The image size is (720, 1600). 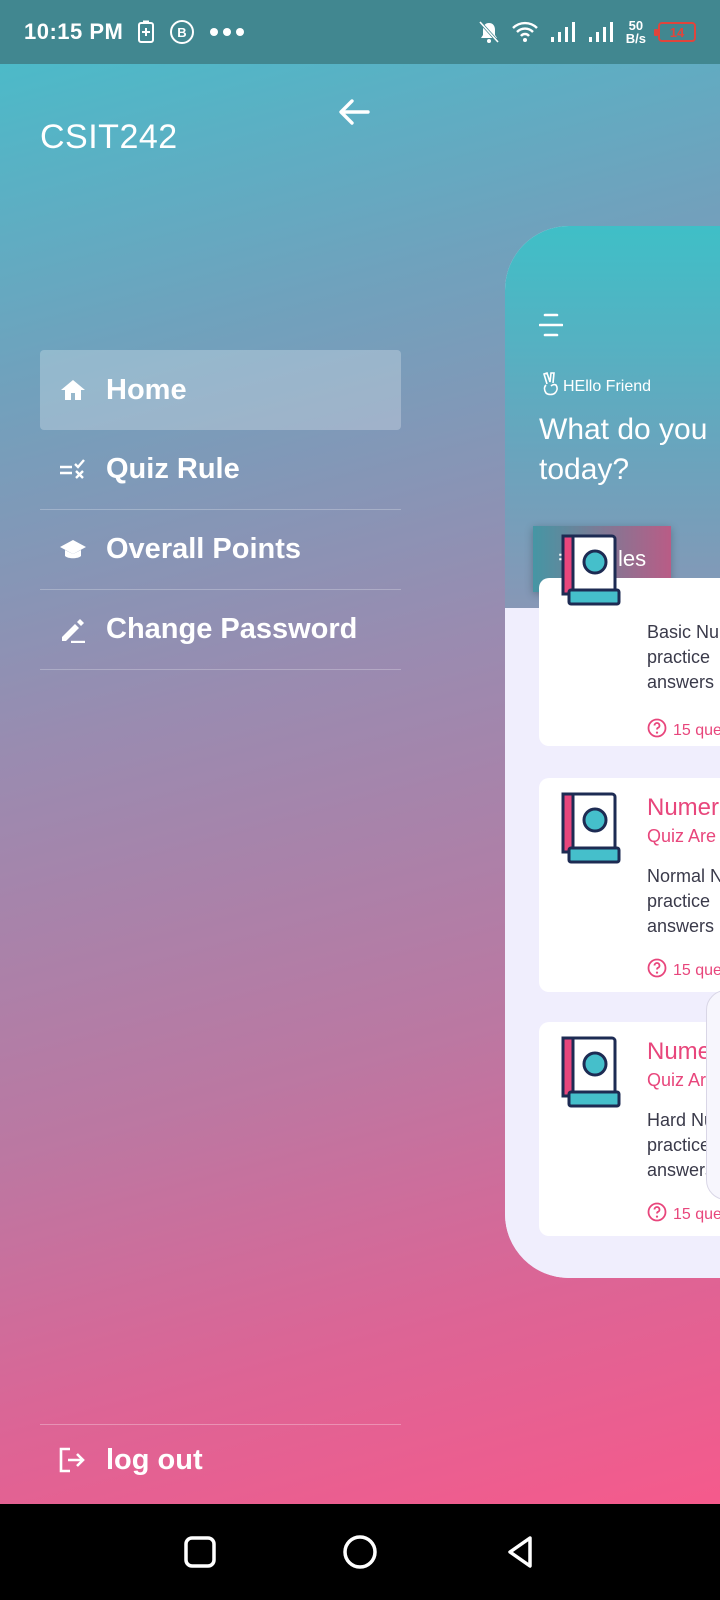 I want to click on greeting: HEllo Friend, so click(x=596, y=386).